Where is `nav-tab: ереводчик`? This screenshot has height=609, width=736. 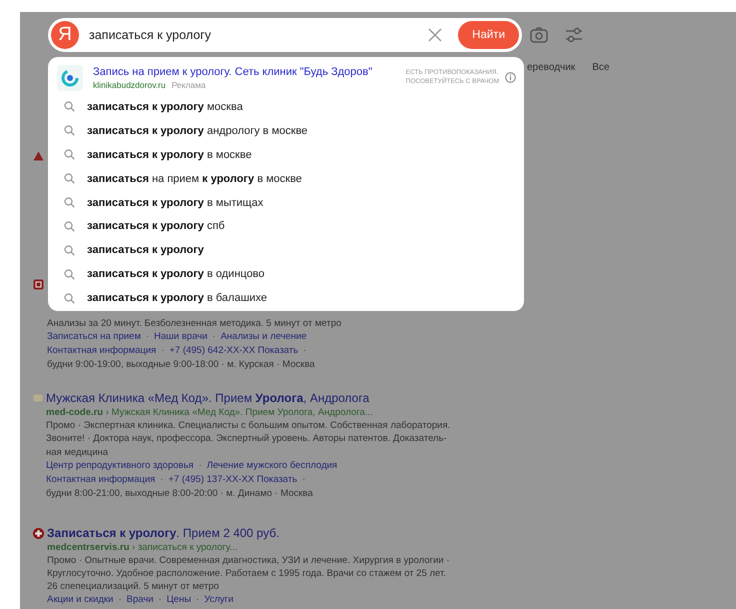 nav-tab: ереводчик is located at coordinates (551, 69).